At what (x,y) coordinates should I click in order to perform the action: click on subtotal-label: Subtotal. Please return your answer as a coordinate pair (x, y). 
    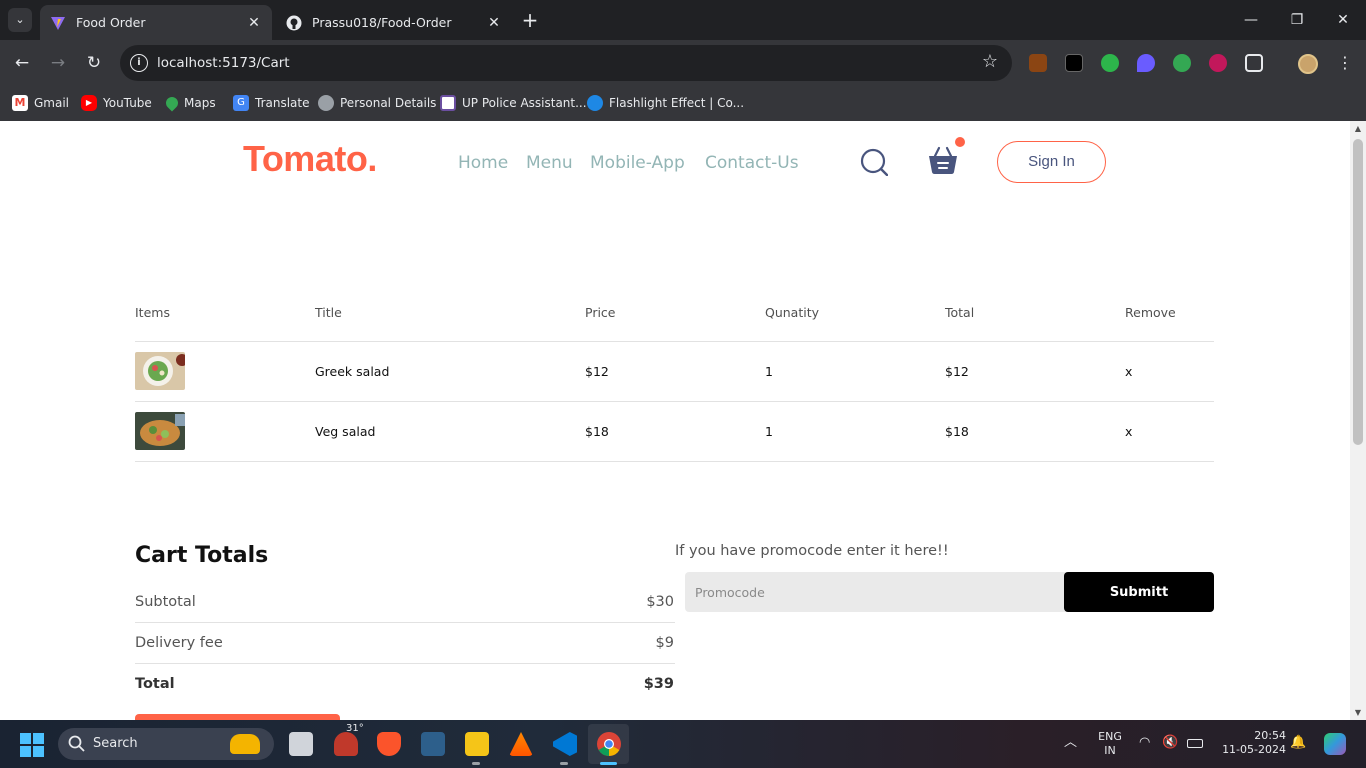
    Looking at the image, I should click on (165, 602).